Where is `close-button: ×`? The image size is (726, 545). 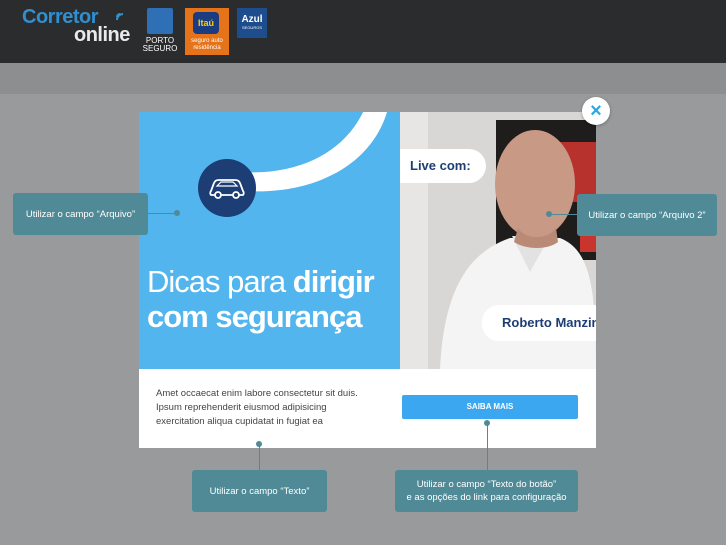
close-button: × is located at coordinates (596, 111).